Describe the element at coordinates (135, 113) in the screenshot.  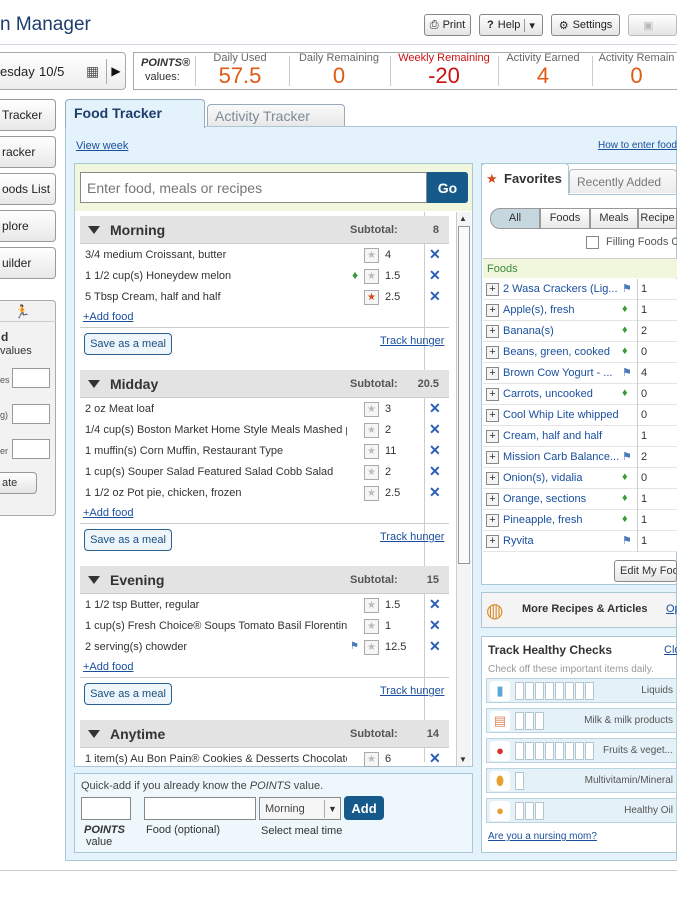
I see `tab-food-tracker: Food Tracker` at that location.